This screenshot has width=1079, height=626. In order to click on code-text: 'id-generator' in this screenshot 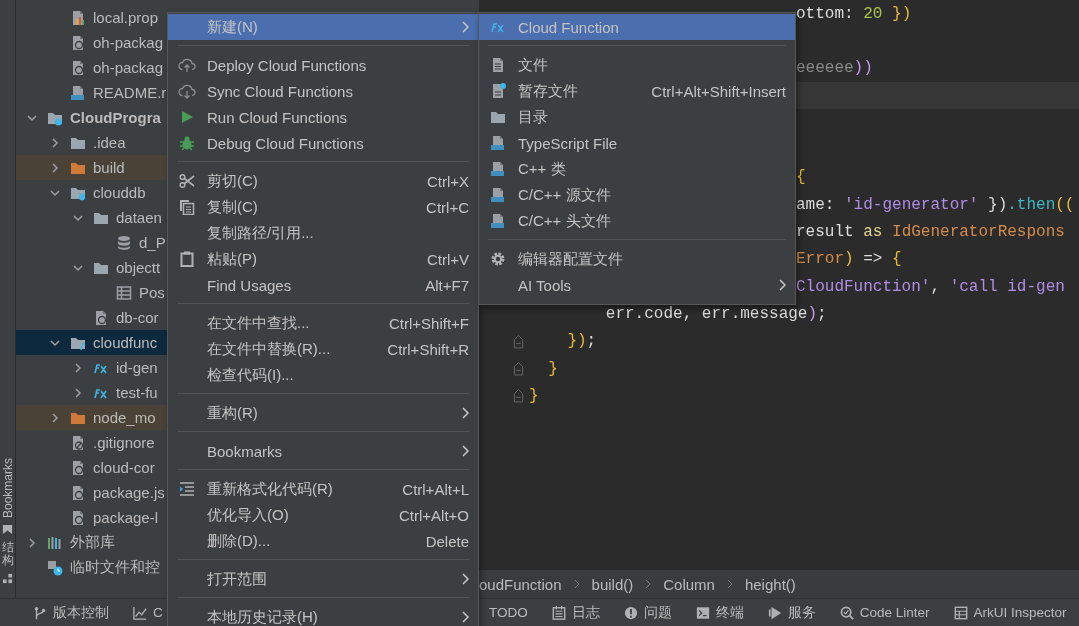, I will do `click(911, 204)`.